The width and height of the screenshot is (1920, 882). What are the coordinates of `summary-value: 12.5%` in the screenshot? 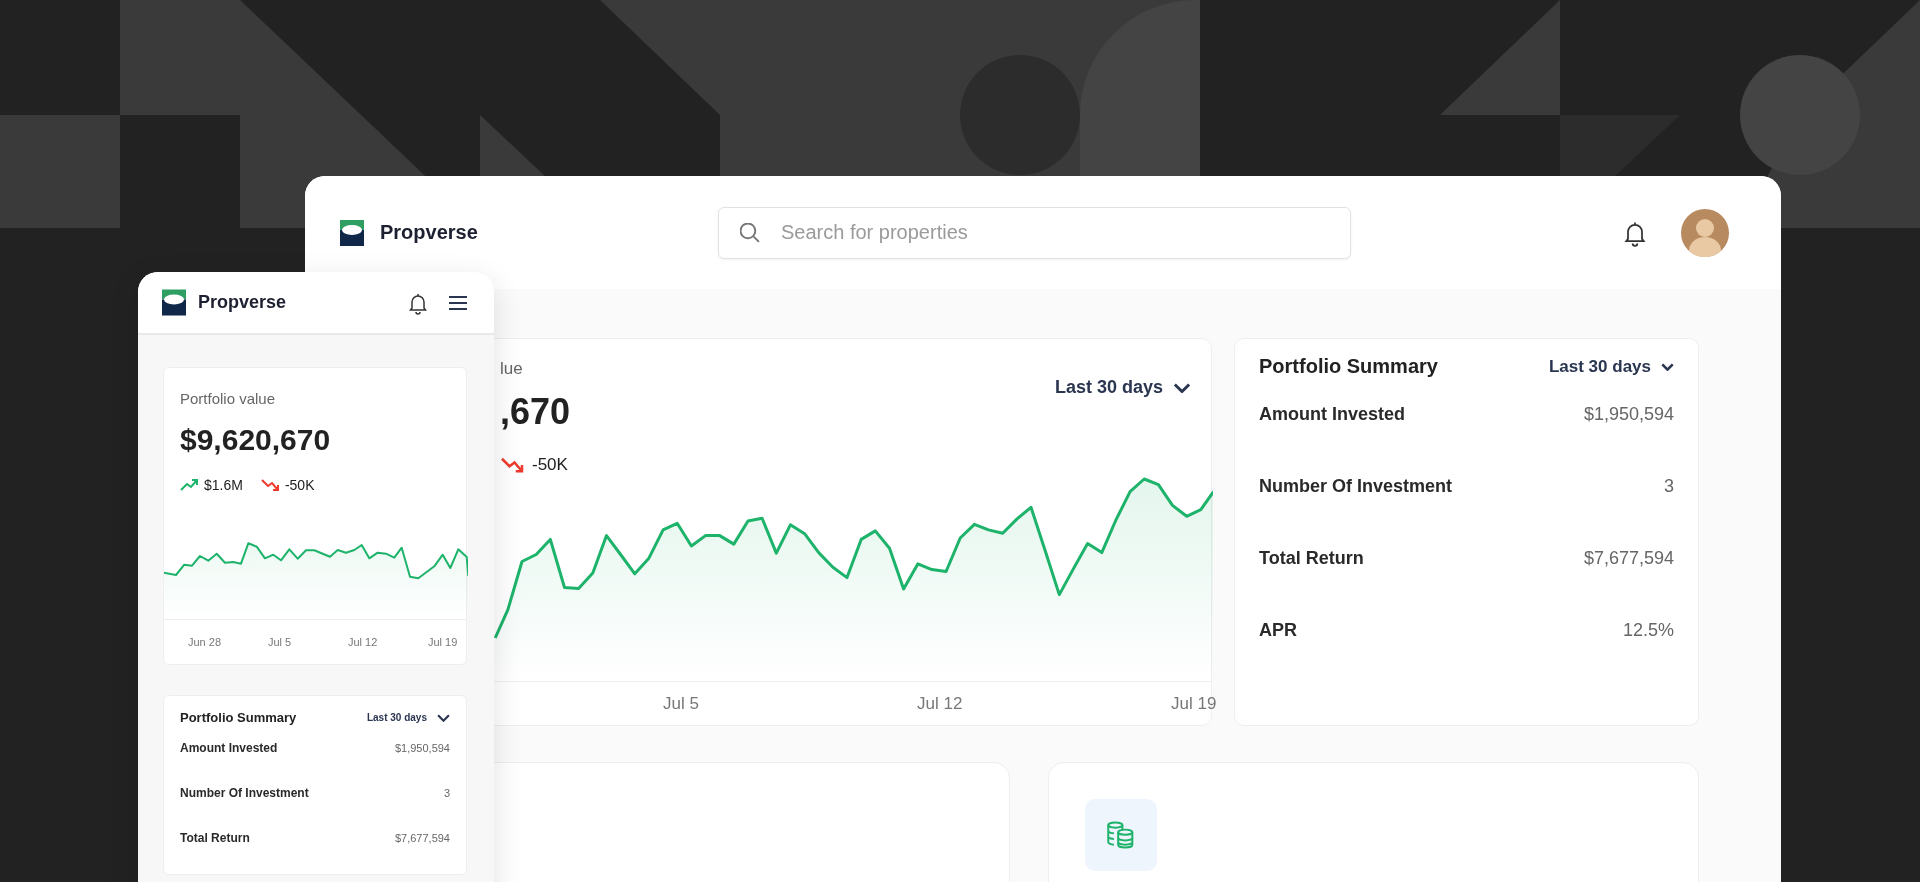 It's located at (1648, 630).